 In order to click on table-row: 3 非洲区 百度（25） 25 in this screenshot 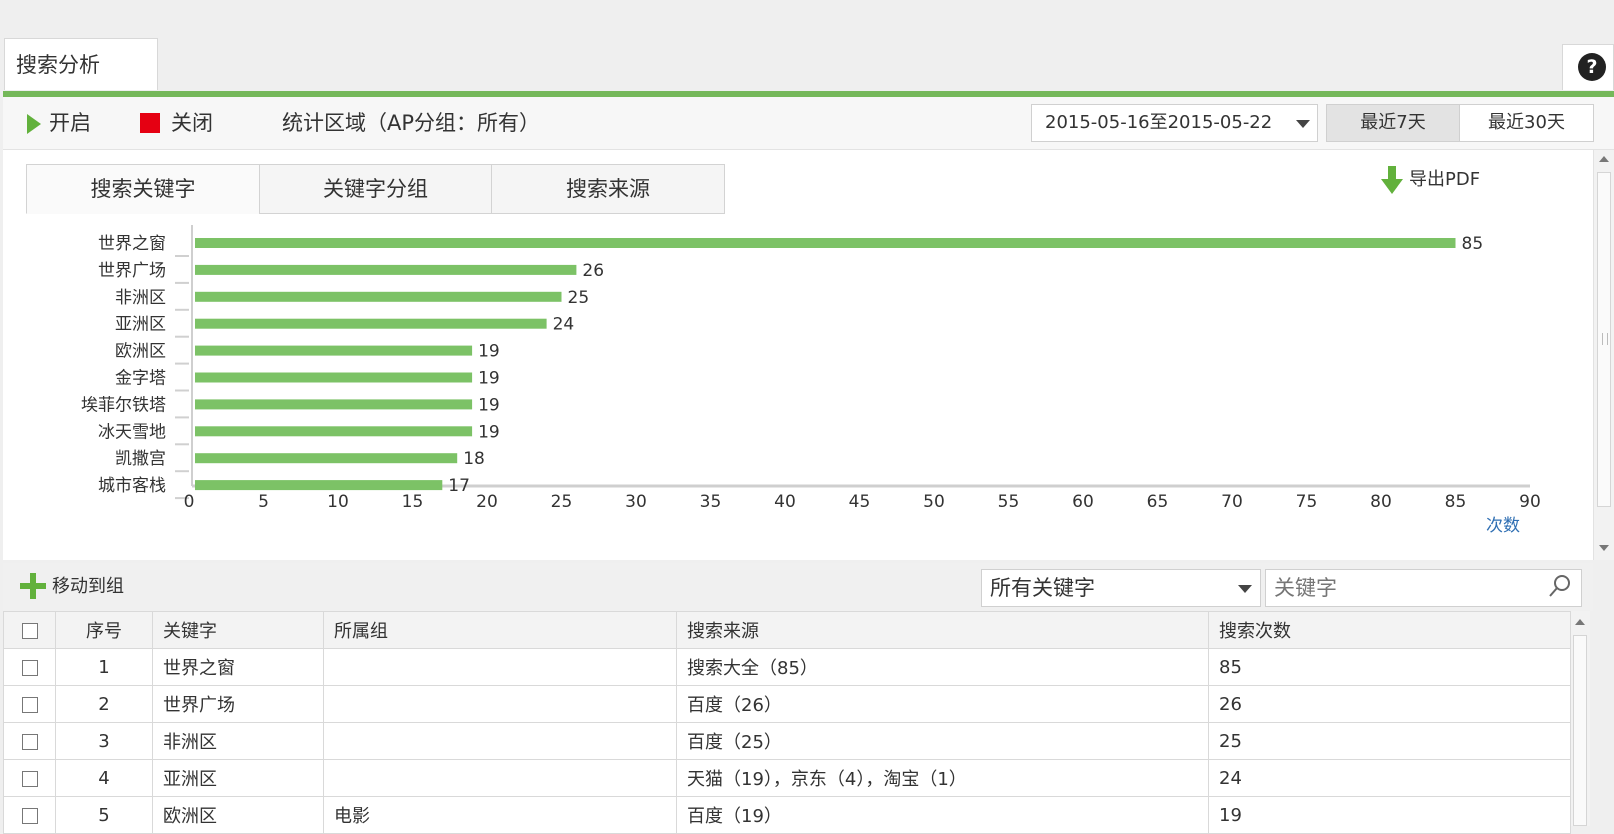, I will do `click(787, 741)`.